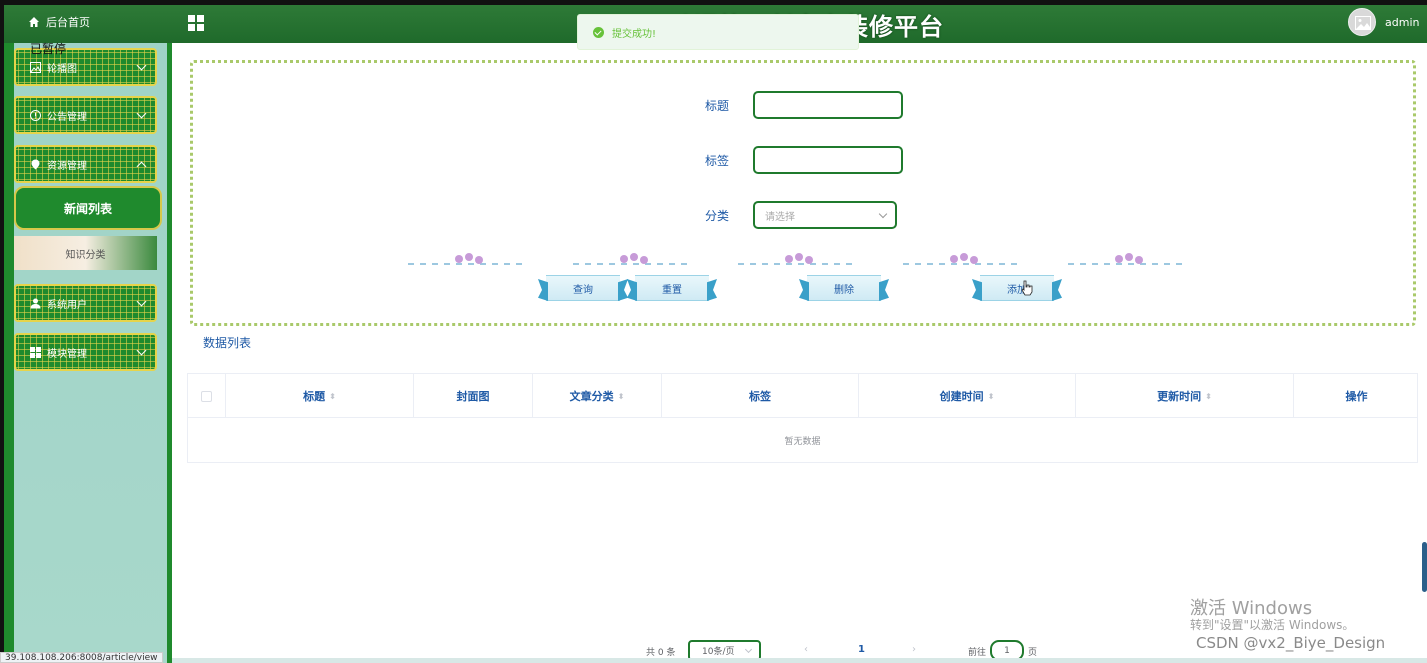 The height and width of the screenshot is (663, 1427). I want to click on column-header-tags: 标签, so click(760, 396).